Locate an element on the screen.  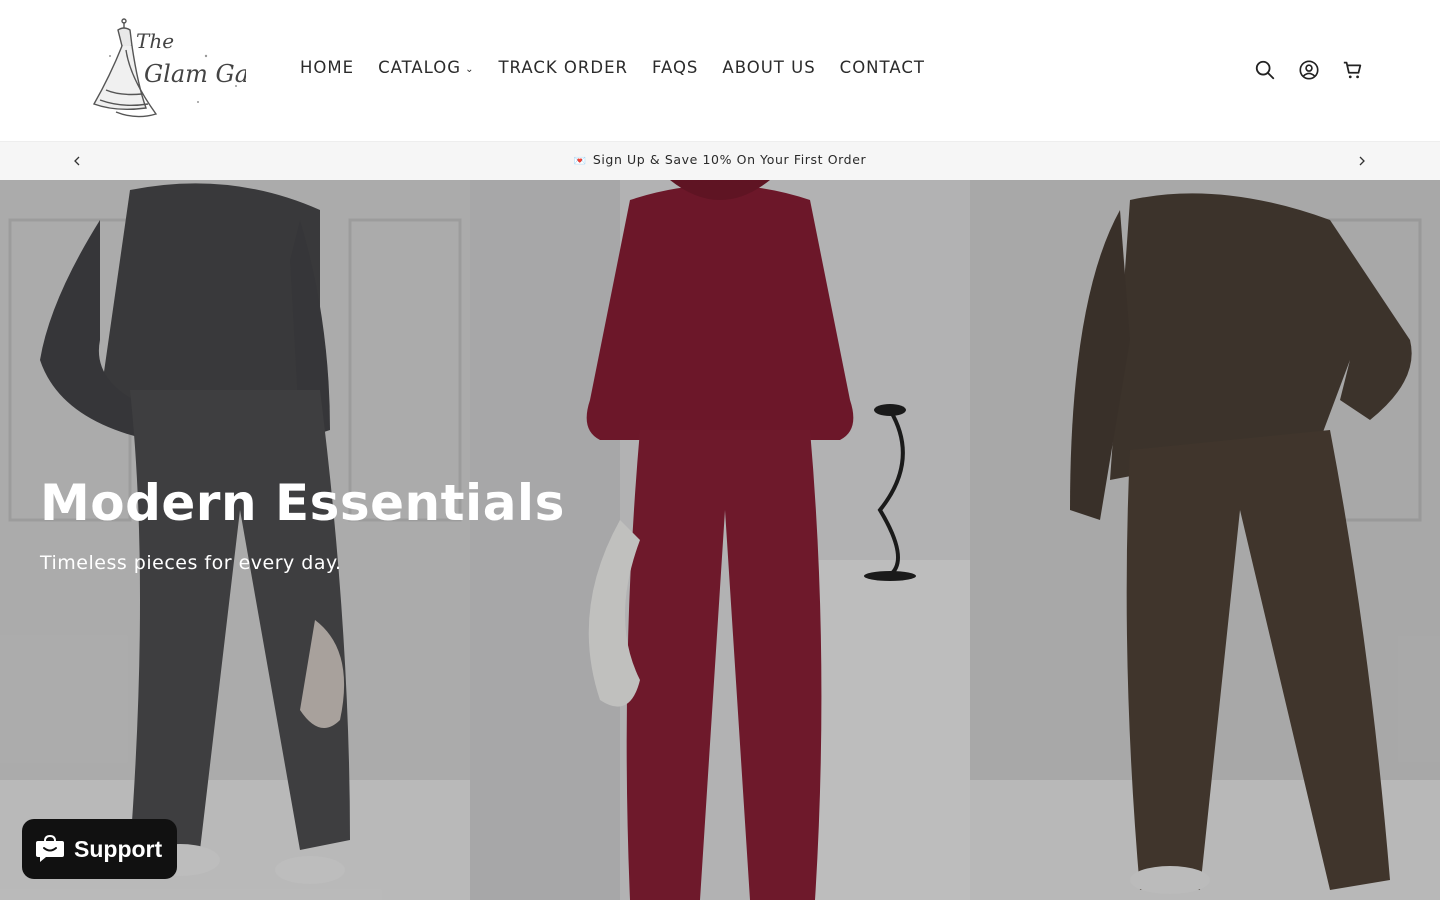
nav-contact: CONTACT is located at coordinates (882, 67).